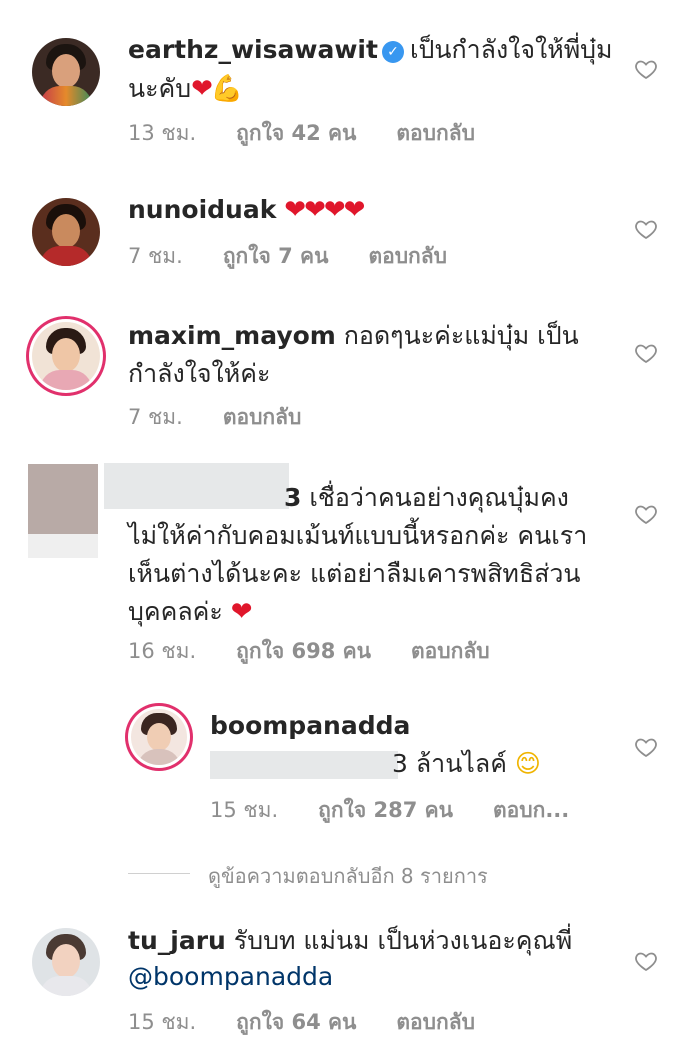  I want to click on view-replies-button: ดูข้อความตอบกลับอีก 8 รายการ, so click(348, 876).